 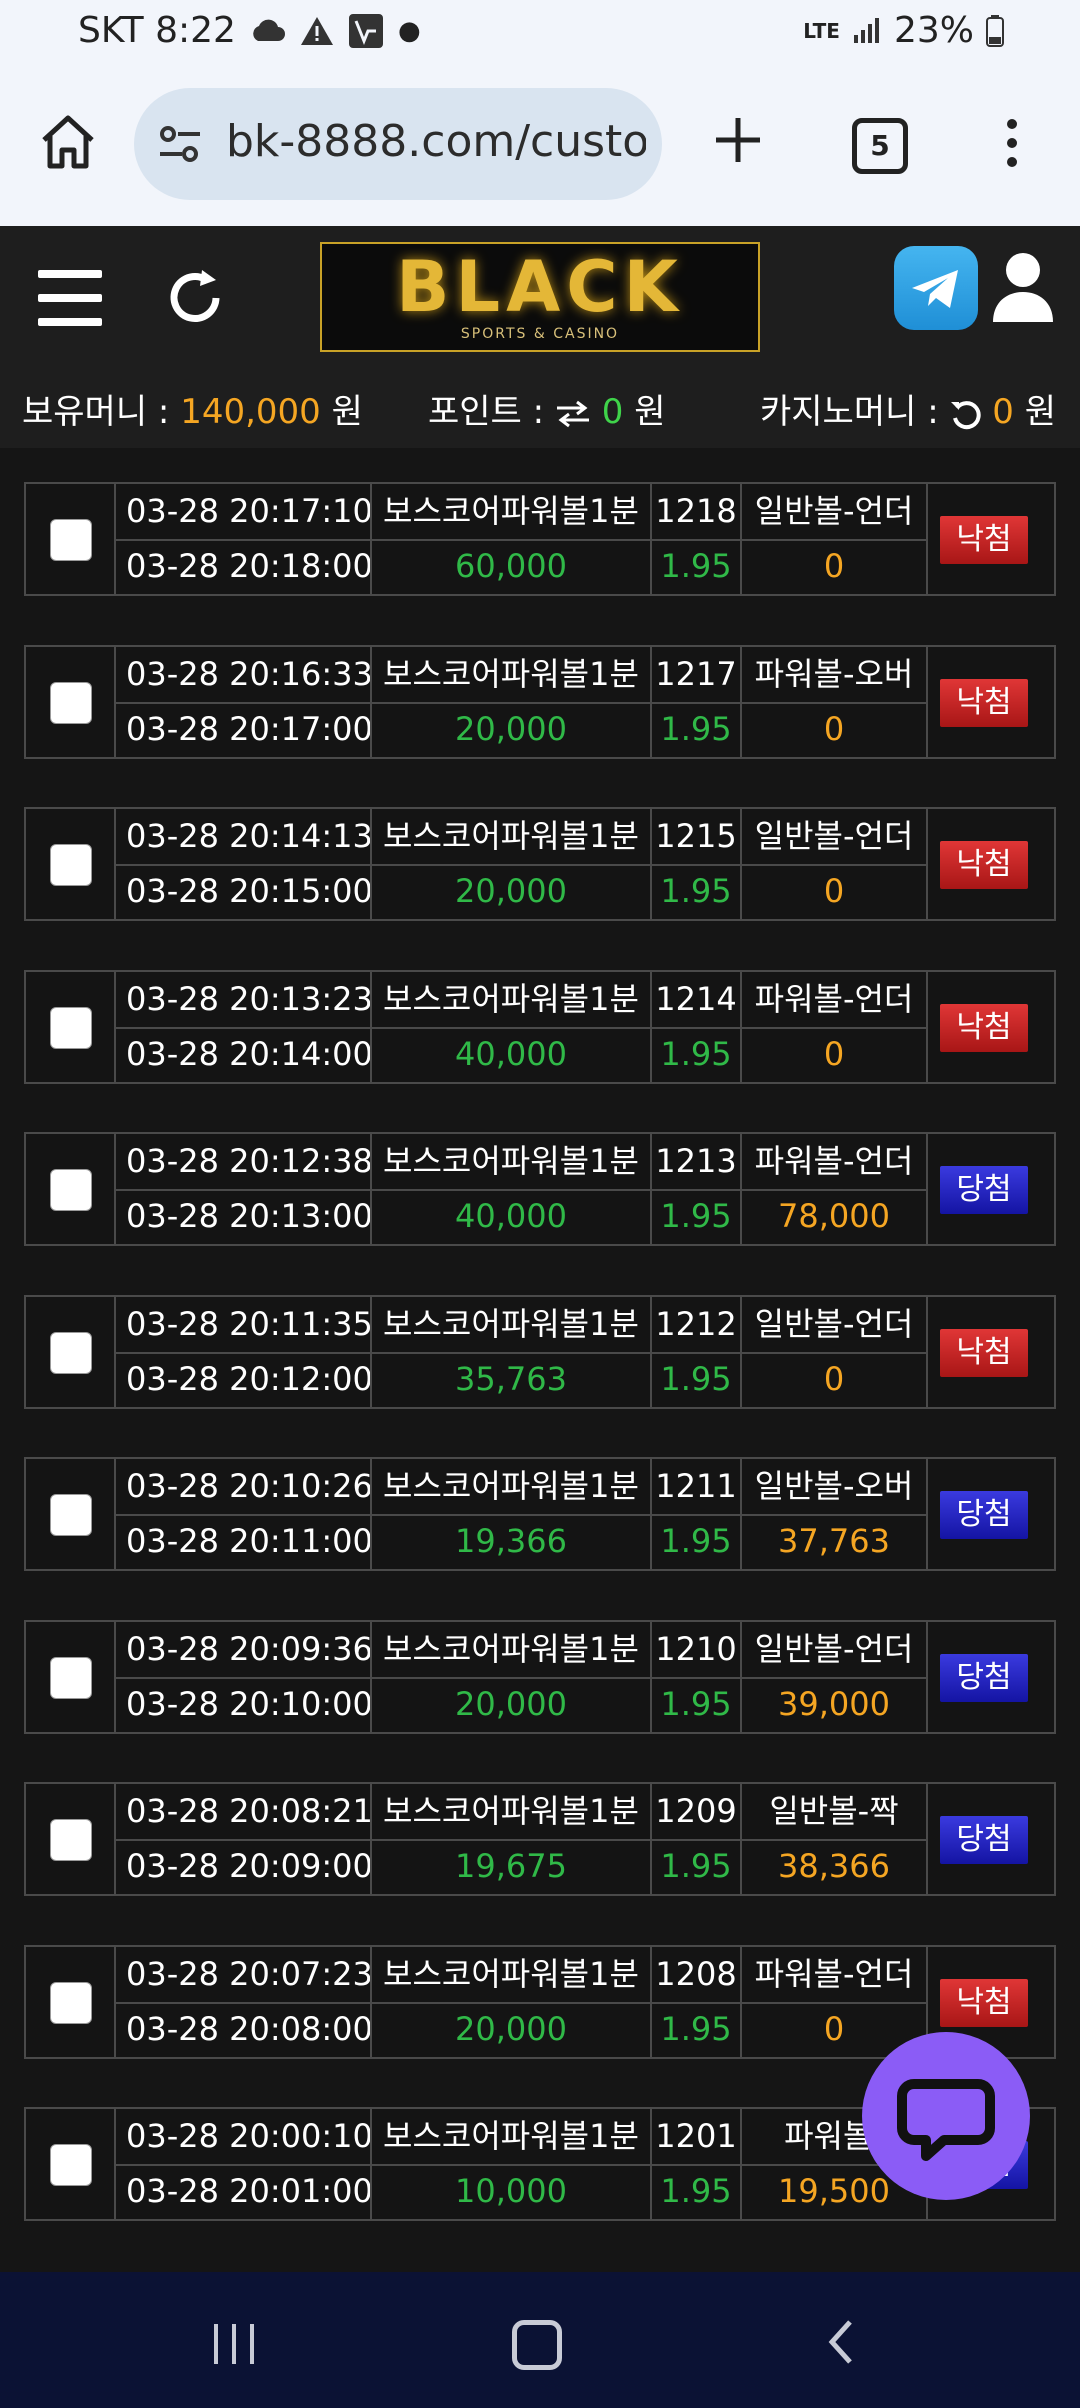 I want to click on logo-text: BLACK, so click(x=540, y=287).